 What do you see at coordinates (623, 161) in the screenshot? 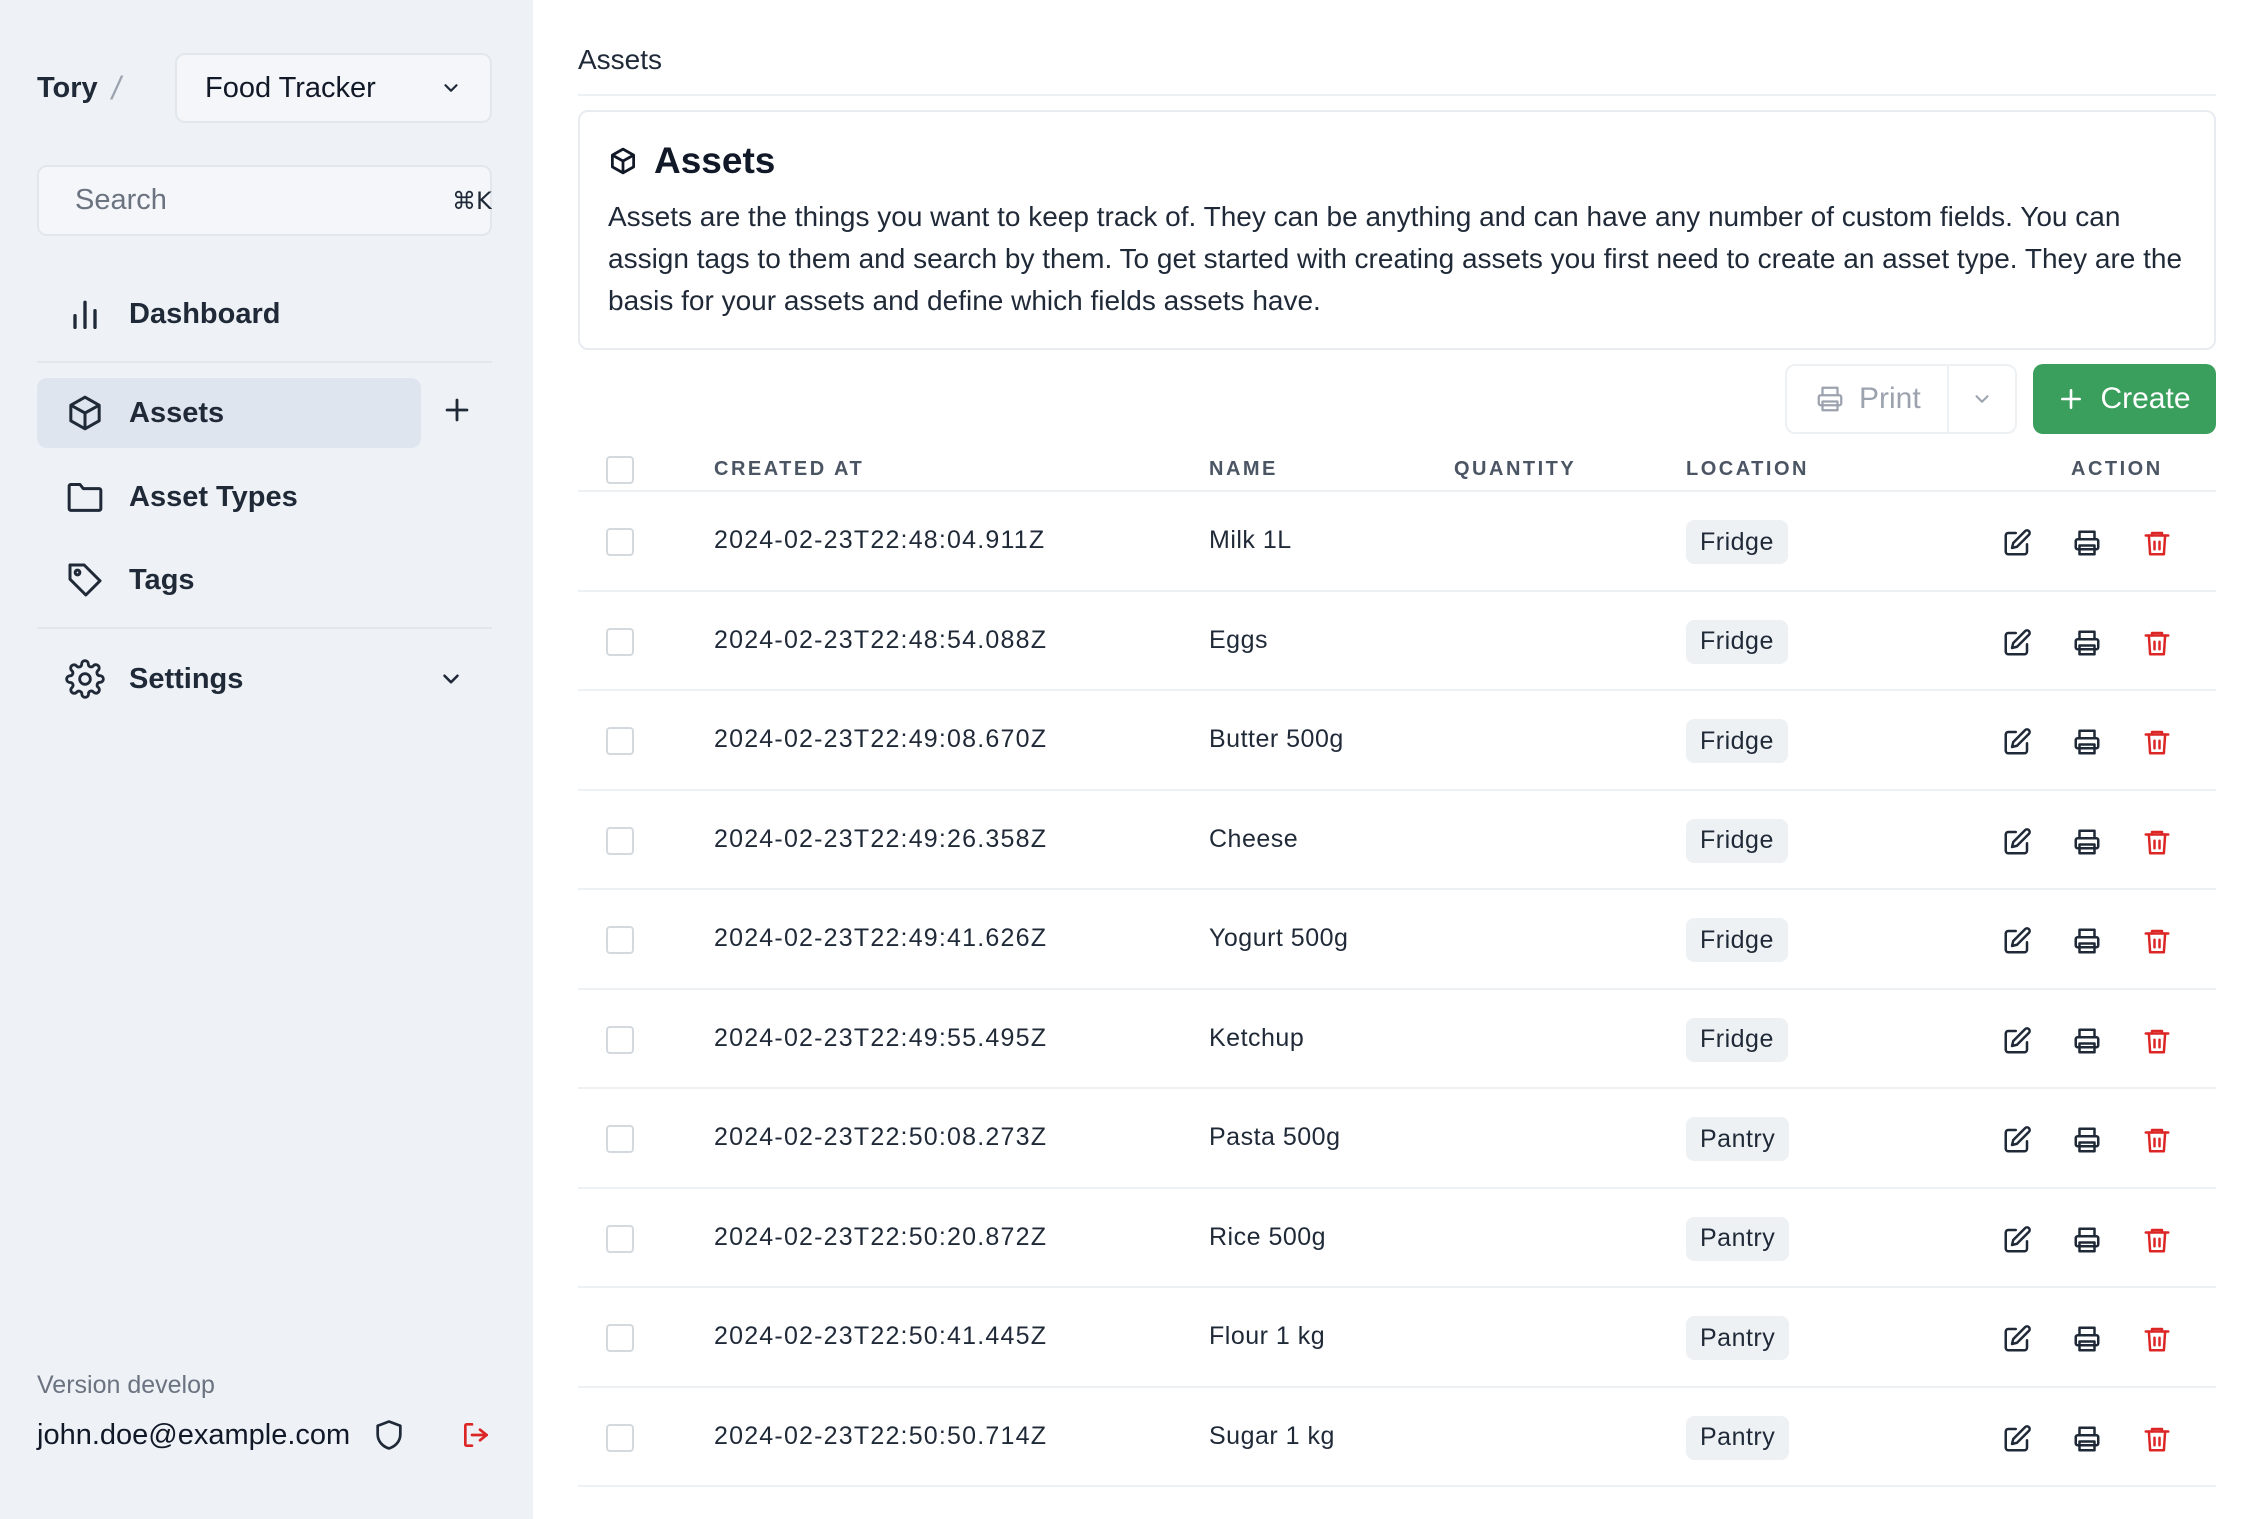
I see `cube-icon` at bounding box center [623, 161].